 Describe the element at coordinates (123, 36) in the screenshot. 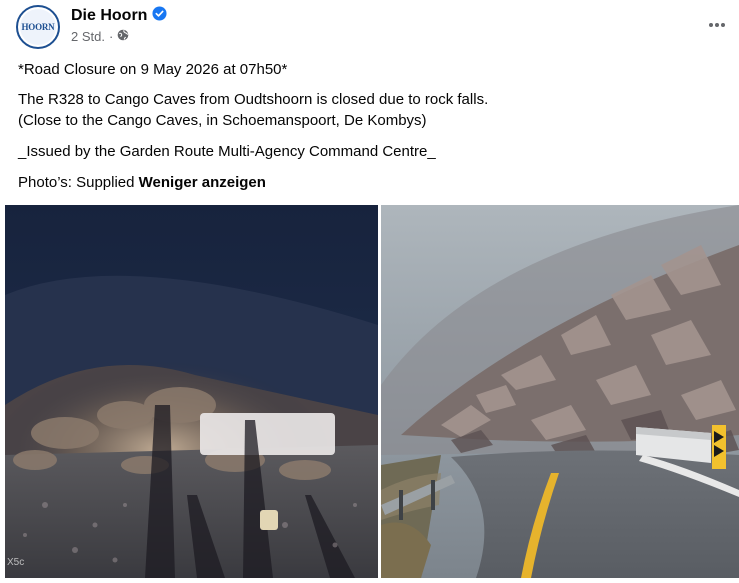

I see `globe-icon` at that location.